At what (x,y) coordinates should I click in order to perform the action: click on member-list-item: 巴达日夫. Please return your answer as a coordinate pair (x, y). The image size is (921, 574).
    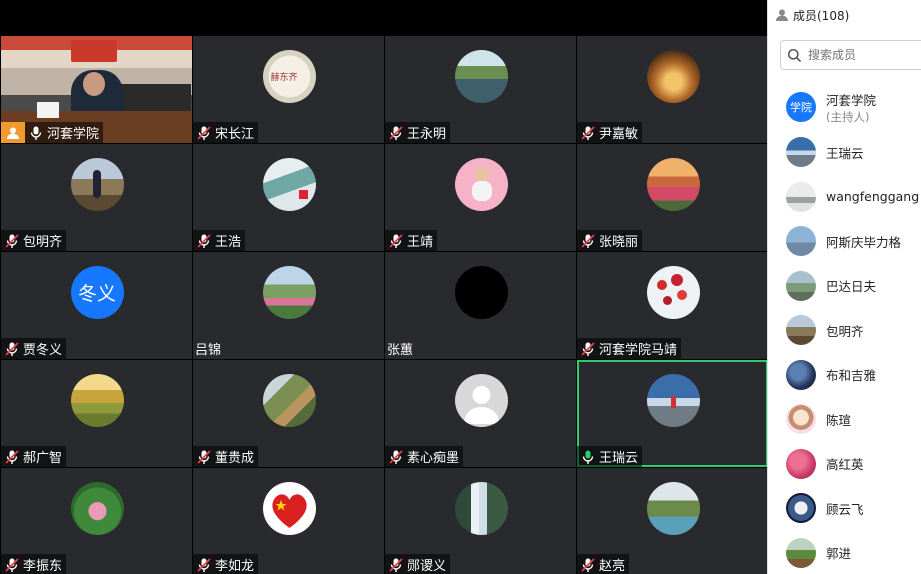
    Looking at the image, I should click on (844, 286).